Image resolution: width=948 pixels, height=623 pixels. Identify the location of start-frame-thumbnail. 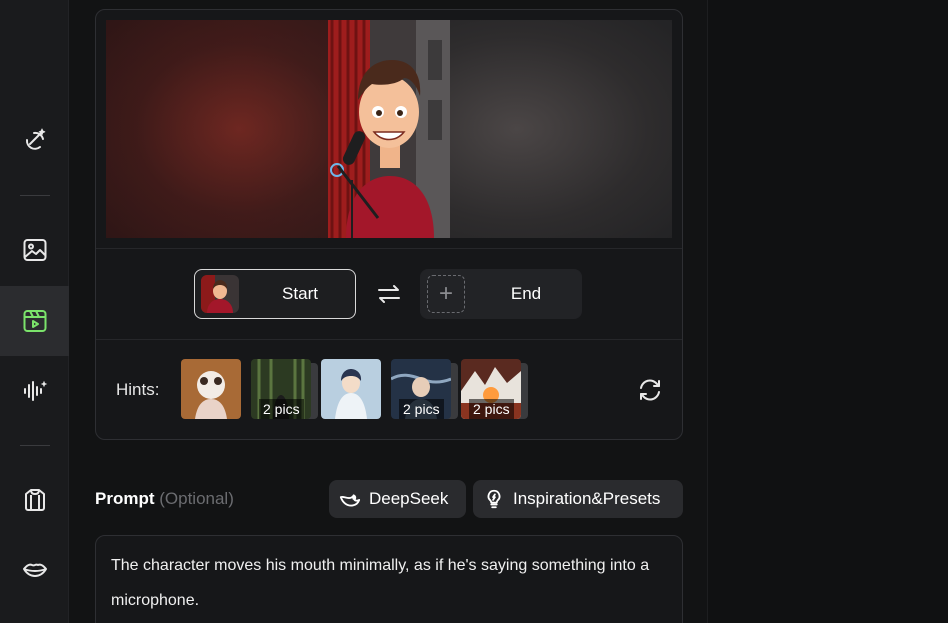
(220, 294).